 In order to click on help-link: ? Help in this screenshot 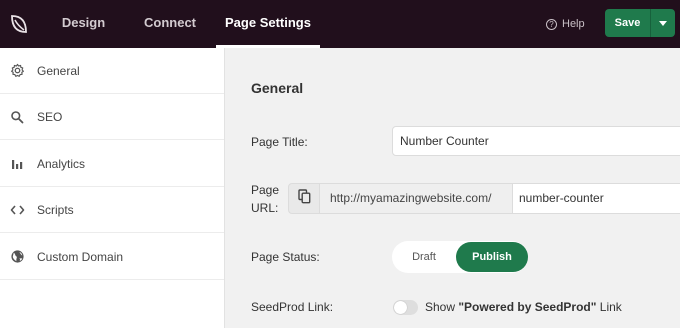, I will do `click(565, 24)`.